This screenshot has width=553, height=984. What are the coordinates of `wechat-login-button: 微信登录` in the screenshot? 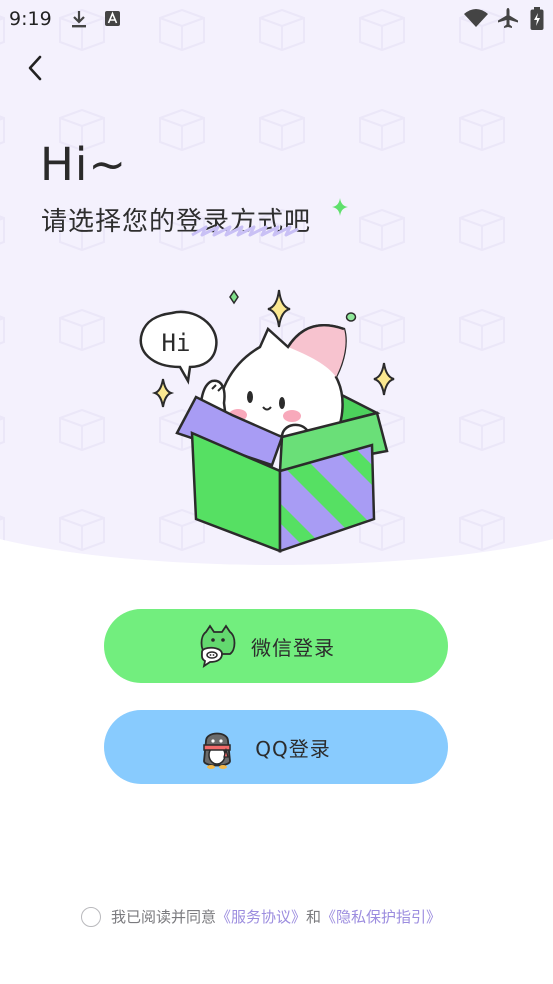 It's located at (276, 646).